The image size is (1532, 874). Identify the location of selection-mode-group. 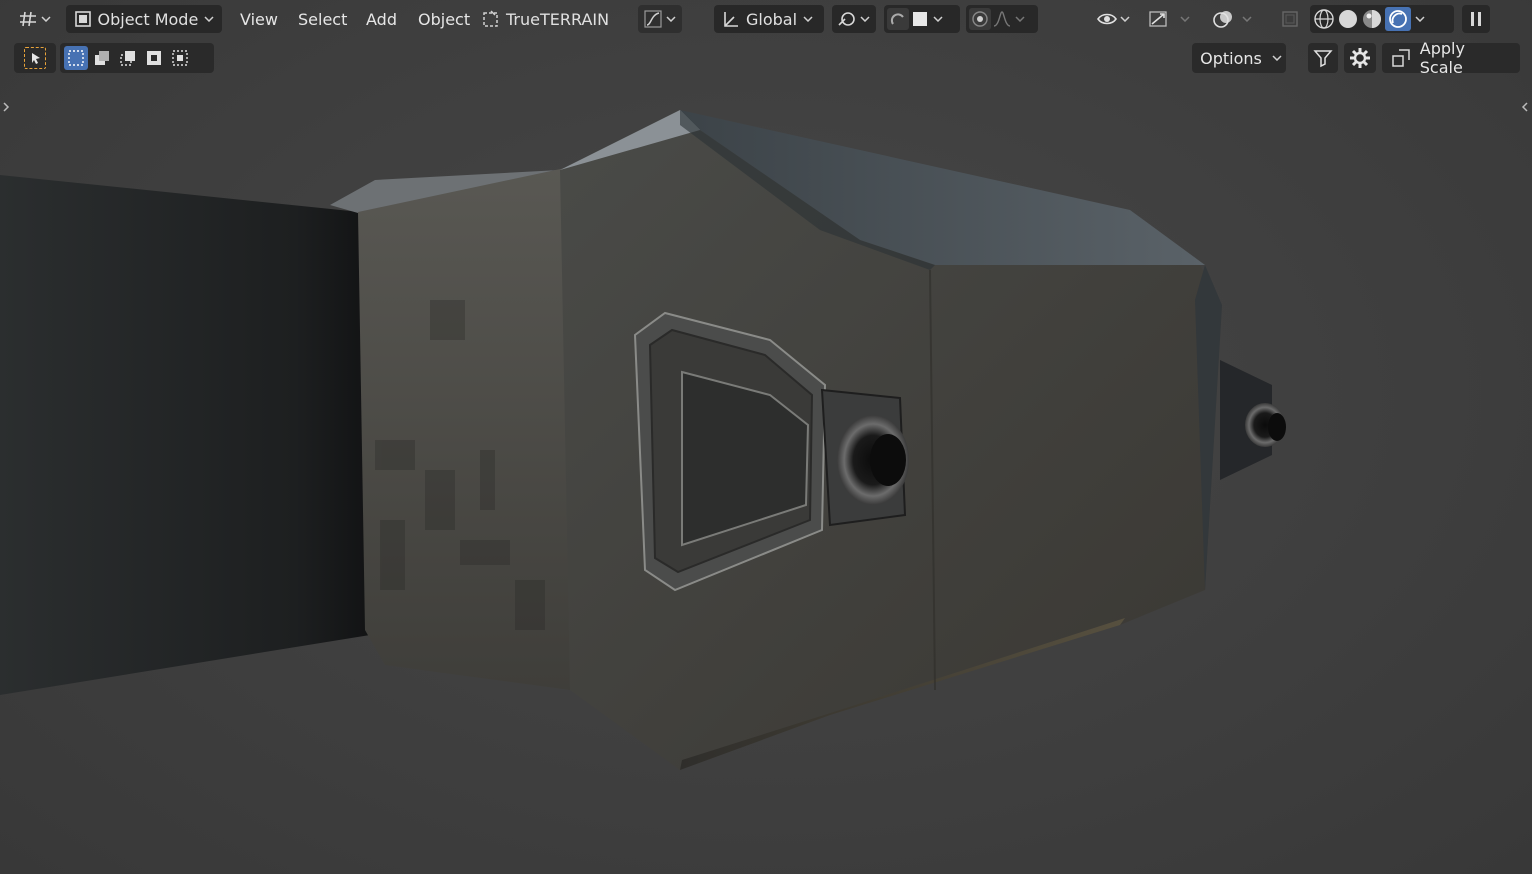
(137, 58).